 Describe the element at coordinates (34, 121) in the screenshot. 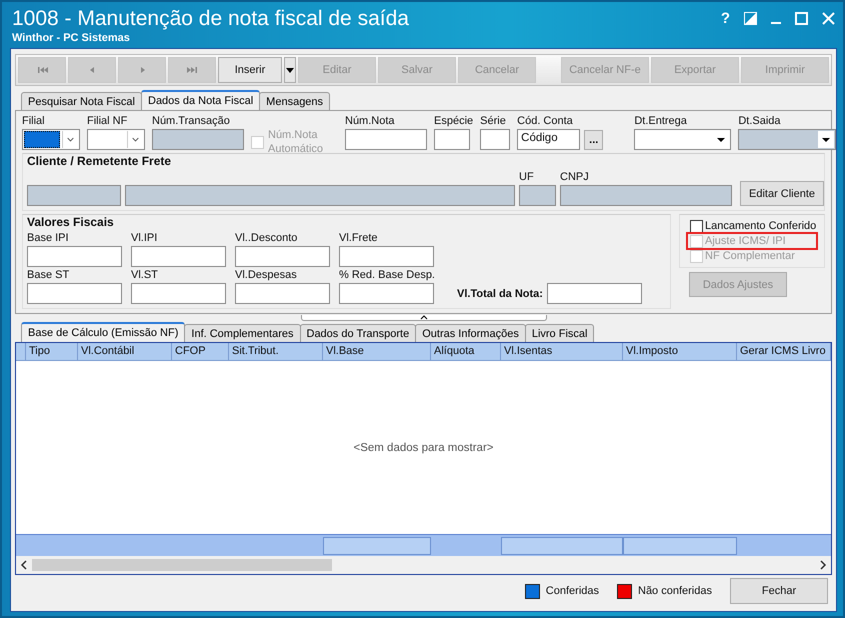

I see `field-label: Filial` at that location.